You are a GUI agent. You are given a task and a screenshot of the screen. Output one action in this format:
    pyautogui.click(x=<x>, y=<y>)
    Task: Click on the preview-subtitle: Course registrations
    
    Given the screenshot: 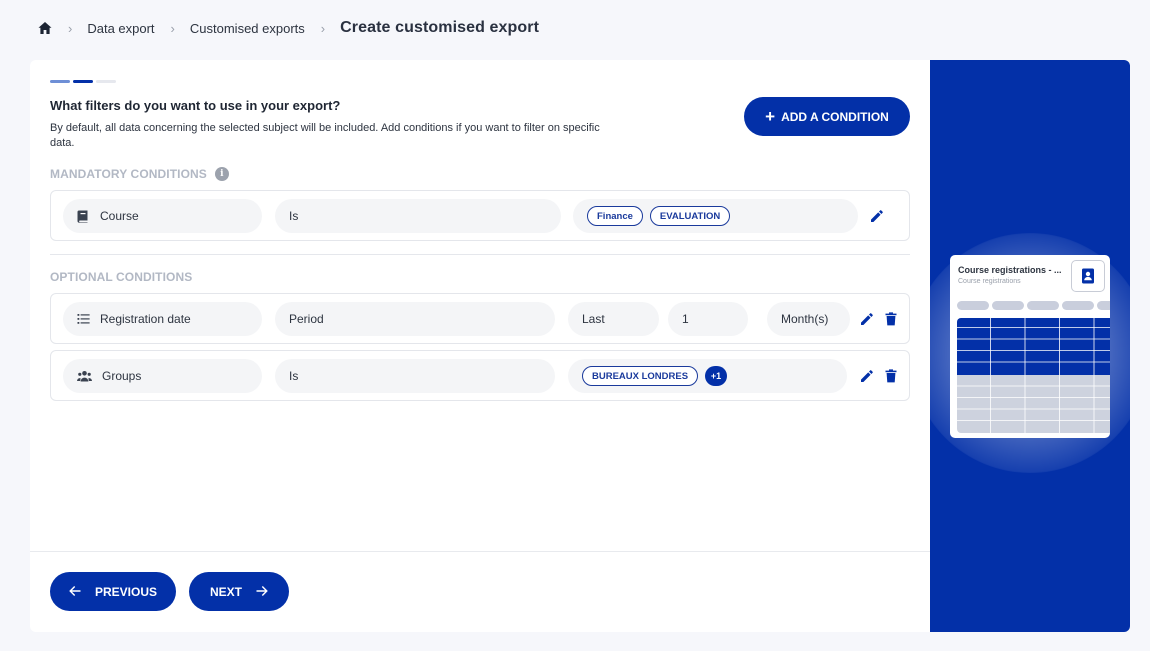 What is the action you would take?
    pyautogui.click(x=989, y=281)
    